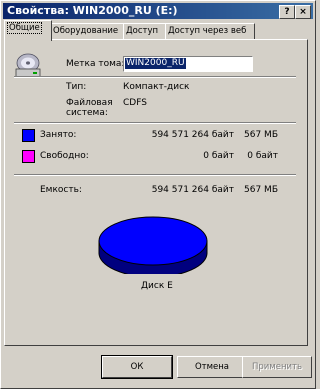 The height and width of the screenshot is (389, 320). What do you see at coordinates (157, 286) in the screenshot?
I see `pie-caption: Диск E` at bounding box center [157, 286].